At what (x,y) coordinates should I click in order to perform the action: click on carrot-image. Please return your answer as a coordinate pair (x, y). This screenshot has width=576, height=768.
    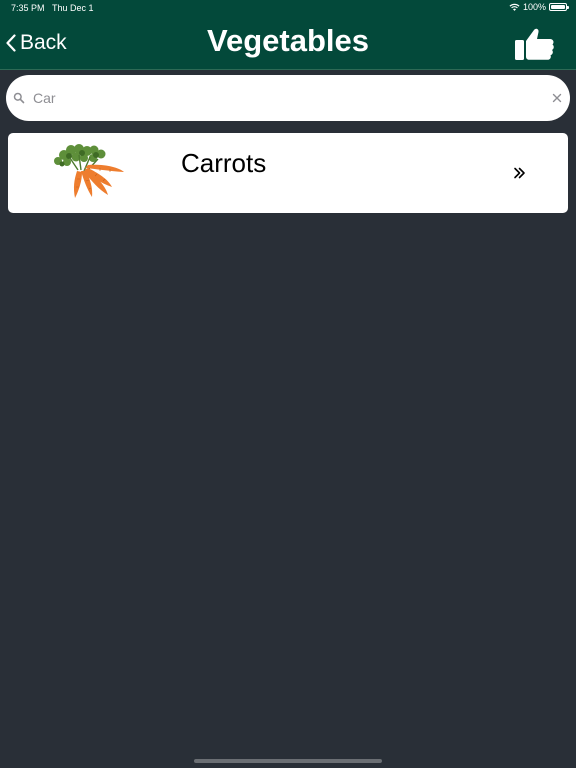
    Looking at the image, I should click on (89, 171).